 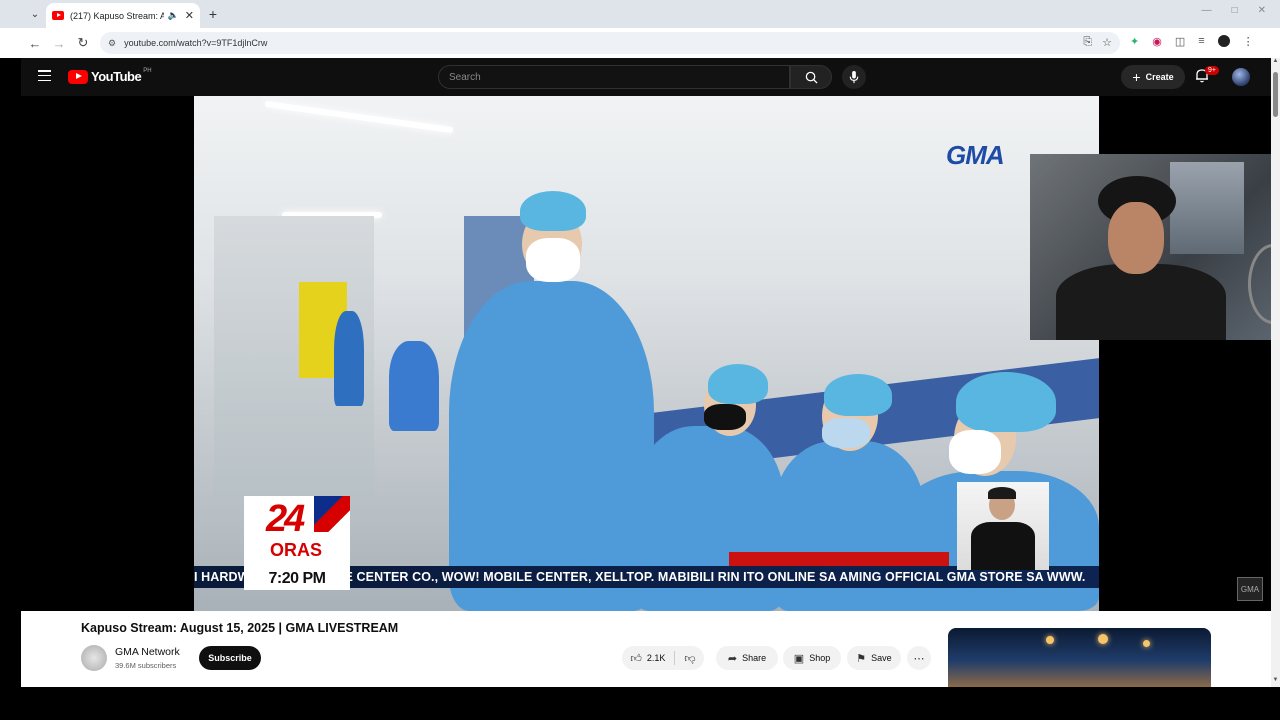 I want to click on voice-search-button, so click(x=854, y=77).